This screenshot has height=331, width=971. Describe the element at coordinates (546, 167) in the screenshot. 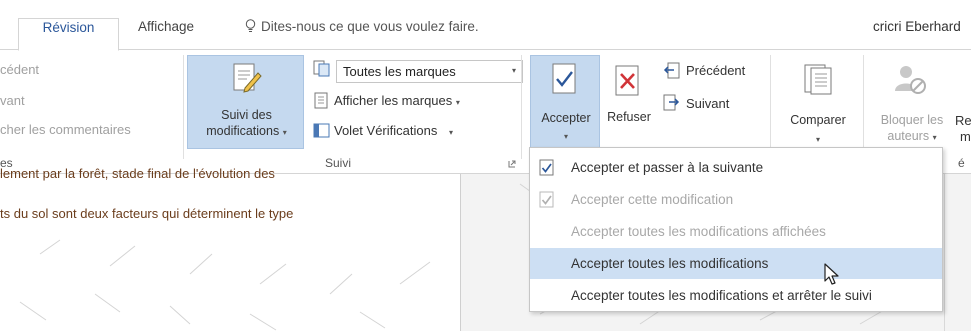

I see `accept-next-icon` at that location.